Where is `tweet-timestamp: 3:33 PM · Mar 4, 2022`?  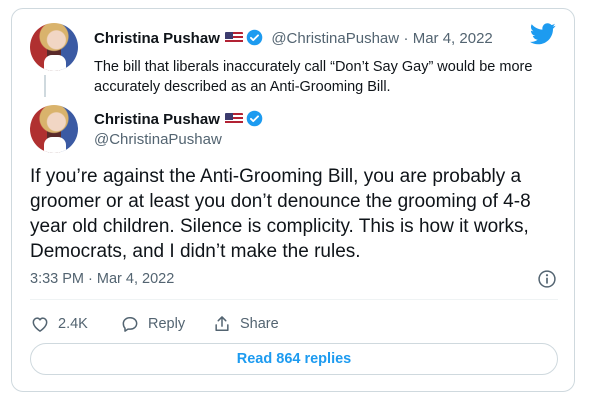
tweet-timestamp: 3:33 PM · Mar 4, 2022 is located at coordinates (102, 279).